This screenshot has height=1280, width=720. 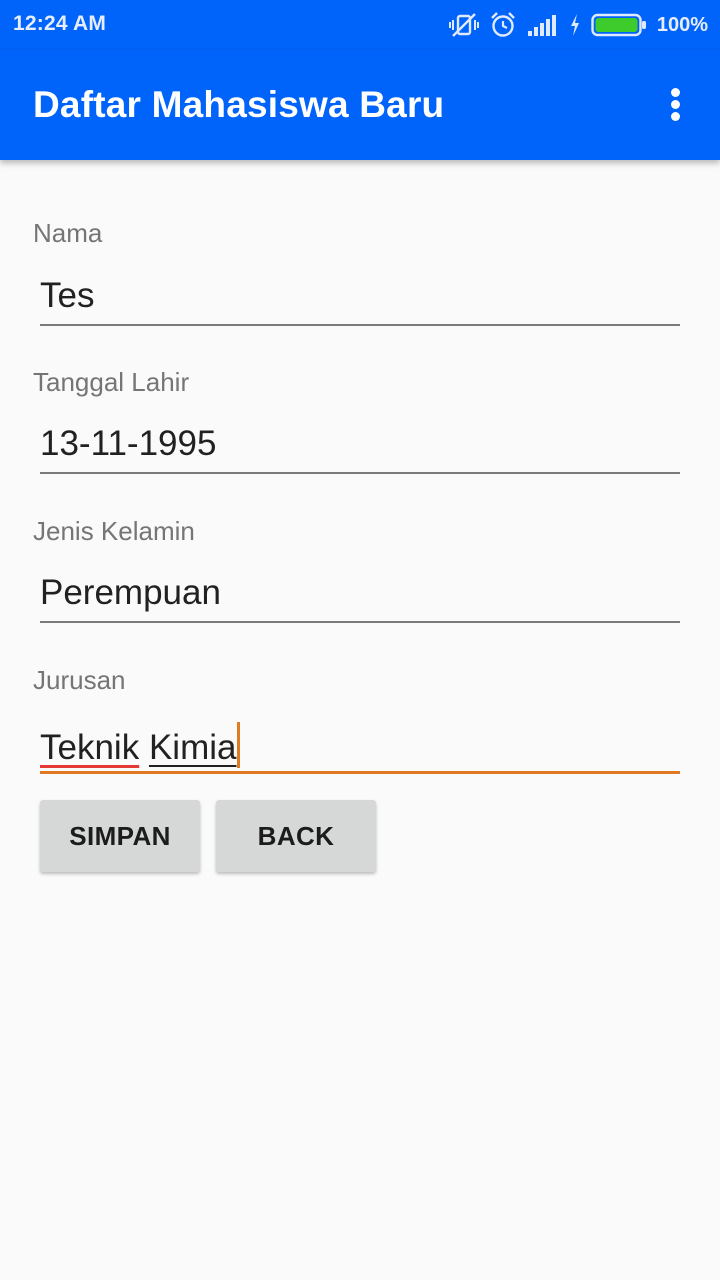 I want to click on status-icons: 100%, so click(x=578, y=25).